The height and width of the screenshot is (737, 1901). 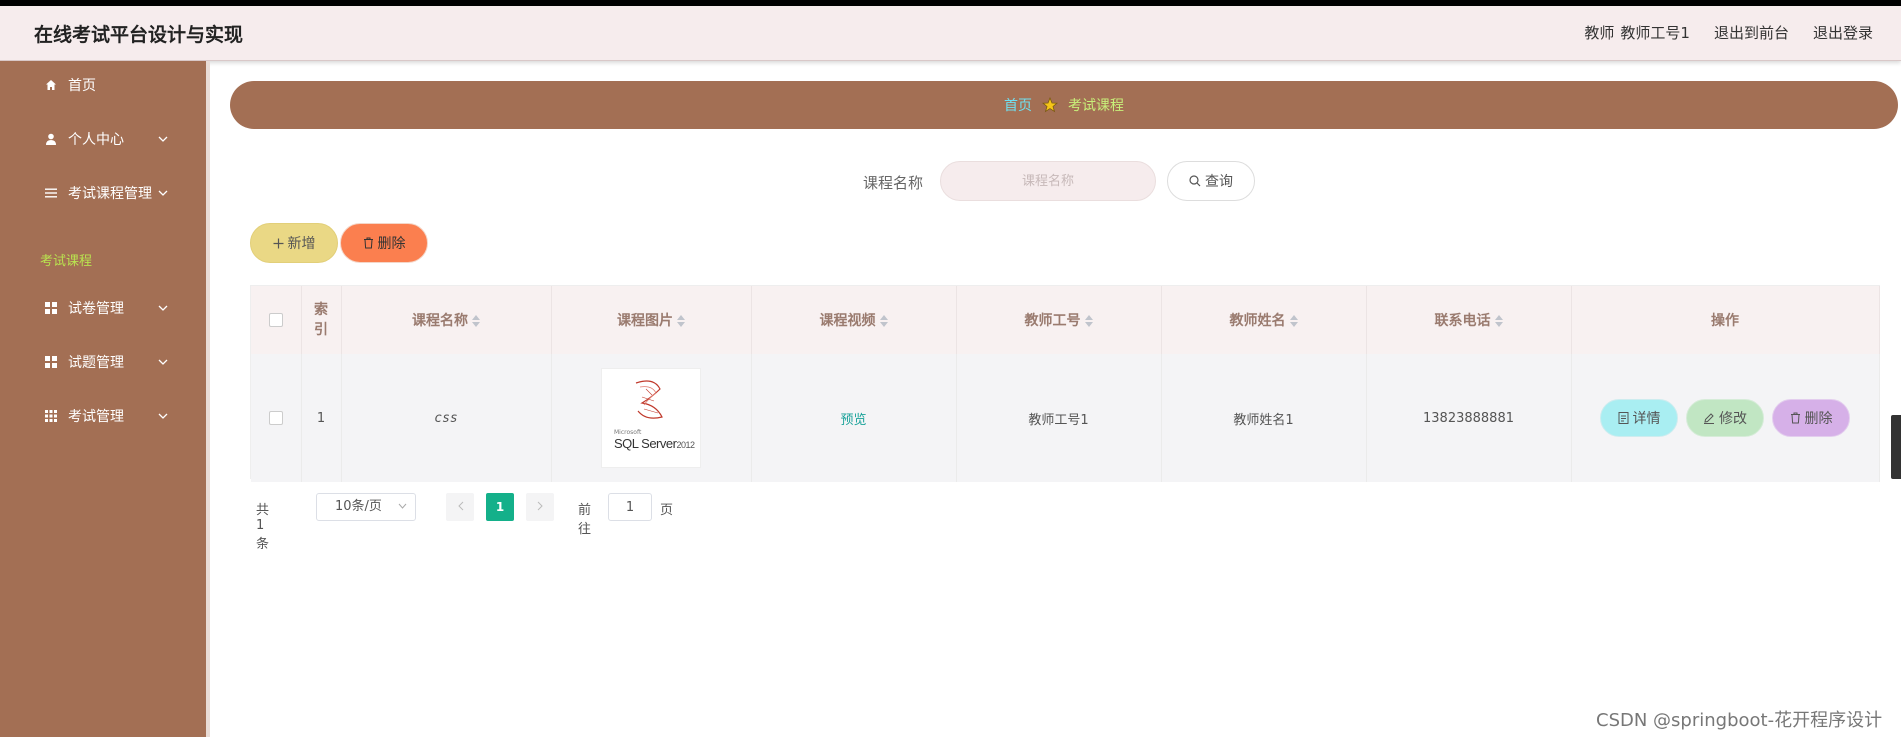 What do you see at coordinates (1811, 418) in the screenshot?
I see `delete-button: 删除` at bounding box center [1811, 418].